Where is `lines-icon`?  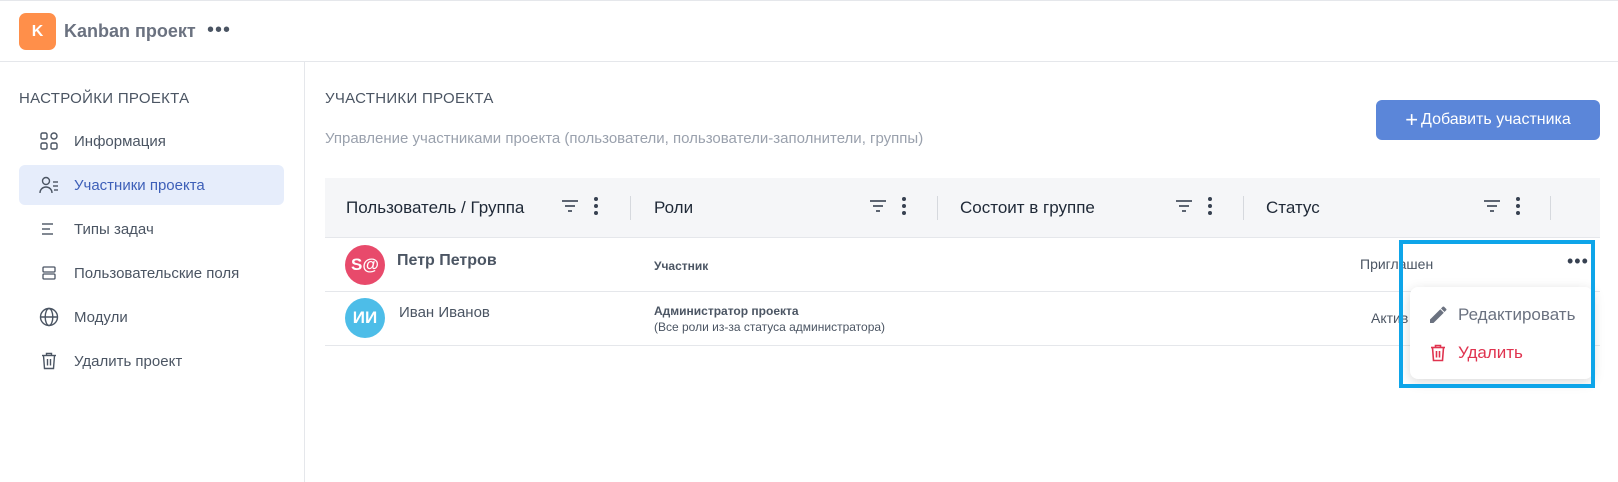
lines-icon is located at coordinates (49, 229).